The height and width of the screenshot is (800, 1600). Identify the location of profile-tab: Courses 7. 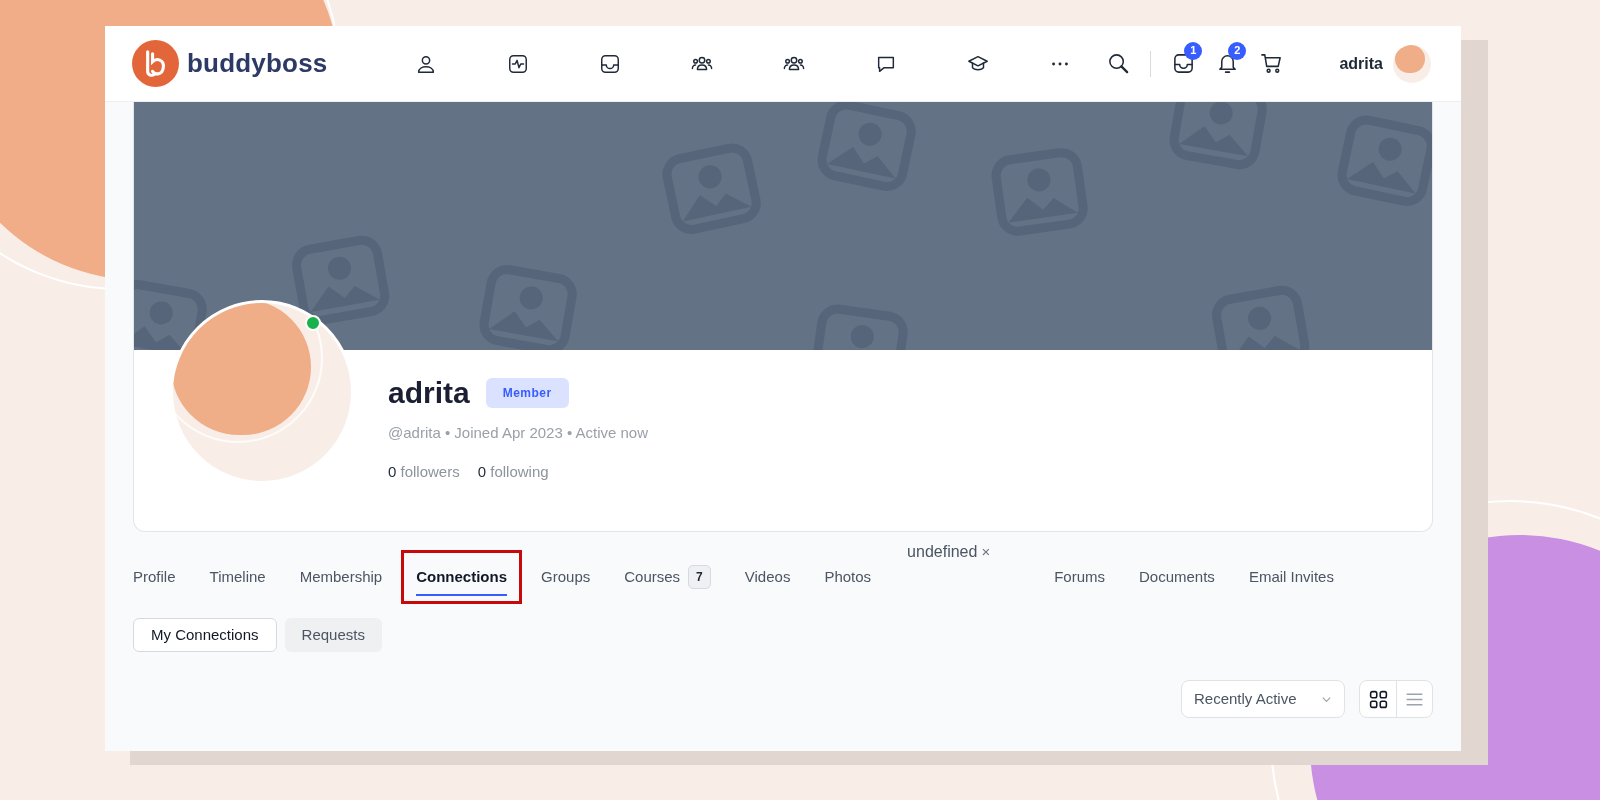
(667, 577).